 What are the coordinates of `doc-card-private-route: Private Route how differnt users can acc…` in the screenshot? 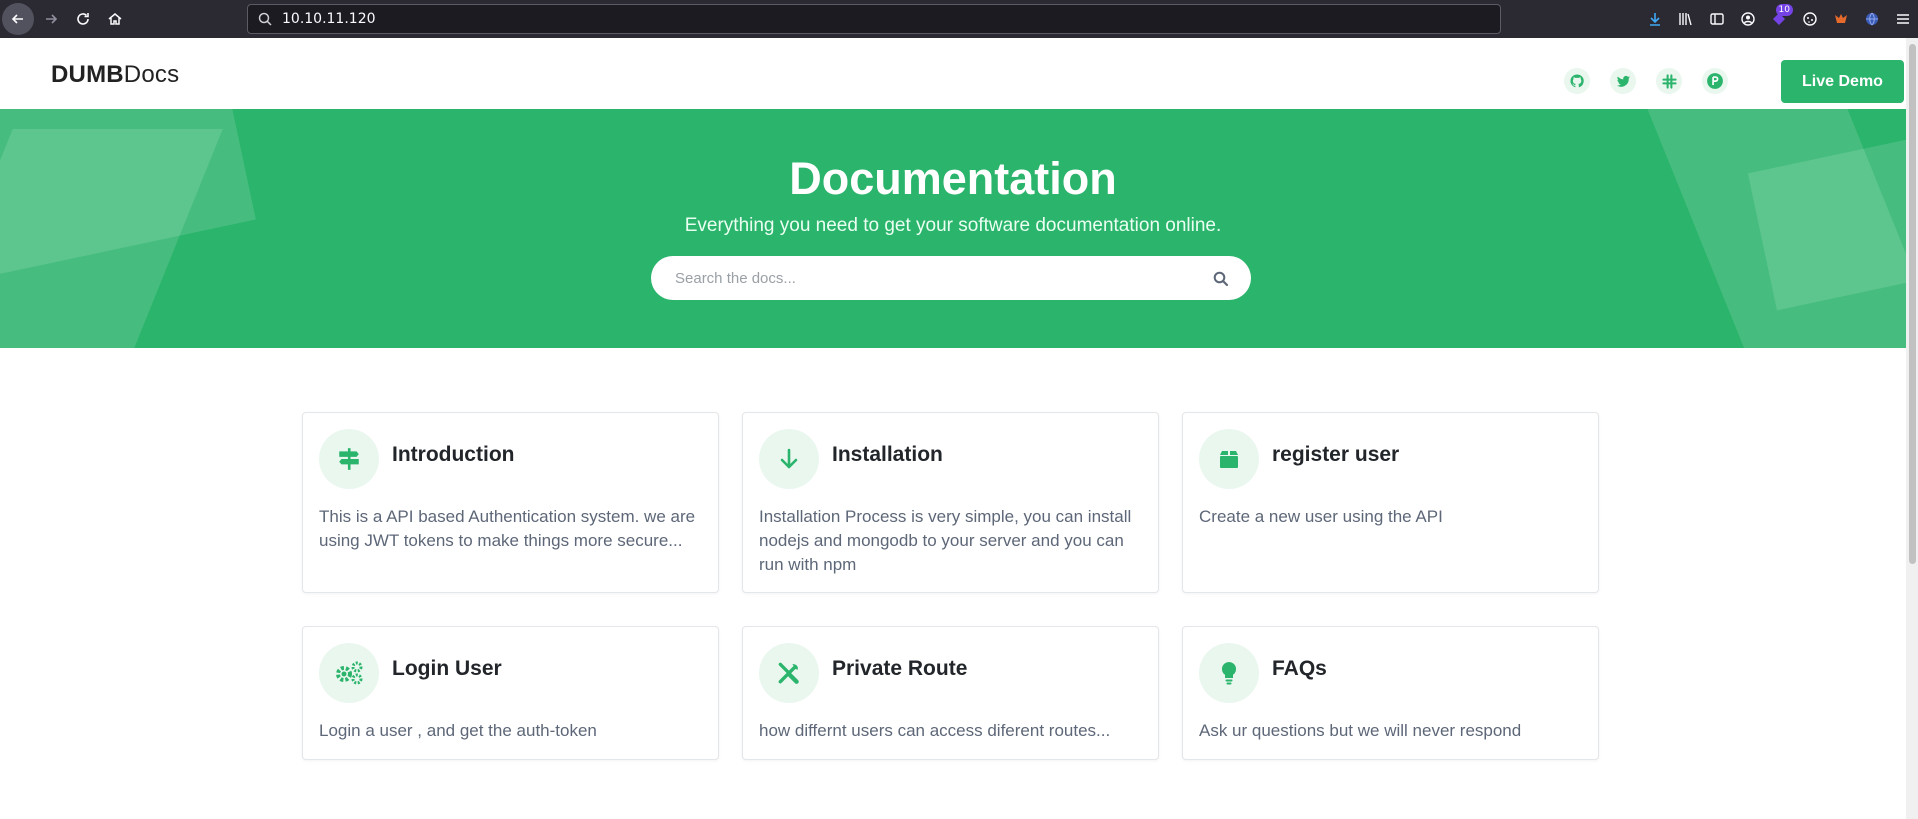 It's located at (950, 693).